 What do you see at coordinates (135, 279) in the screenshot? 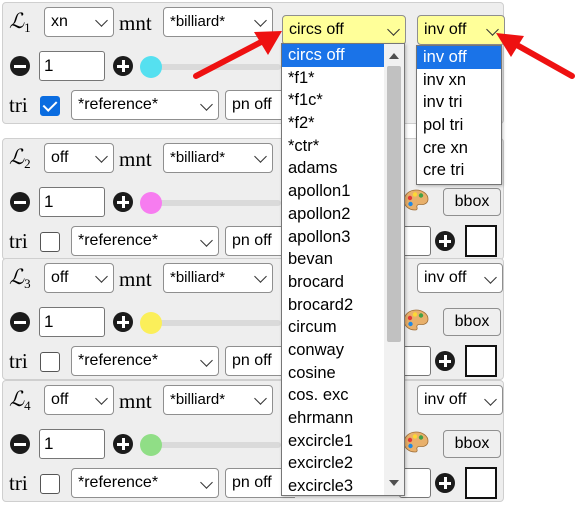
I see `mounting-label-3: mnt` at bounding box center [135, 279].